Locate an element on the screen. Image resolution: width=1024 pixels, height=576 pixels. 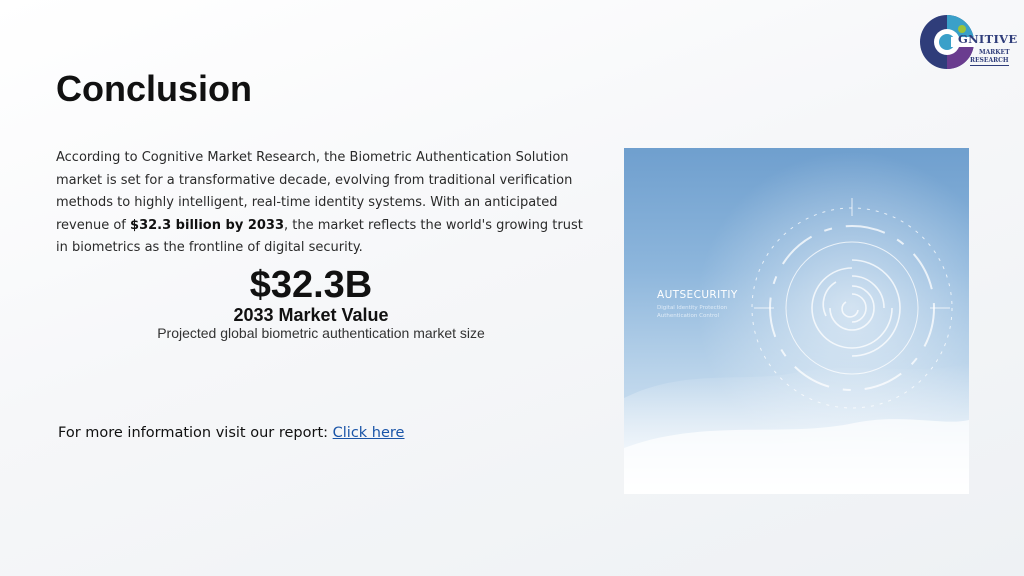
page-title: Conclusion is located at coordinates (154, 88).